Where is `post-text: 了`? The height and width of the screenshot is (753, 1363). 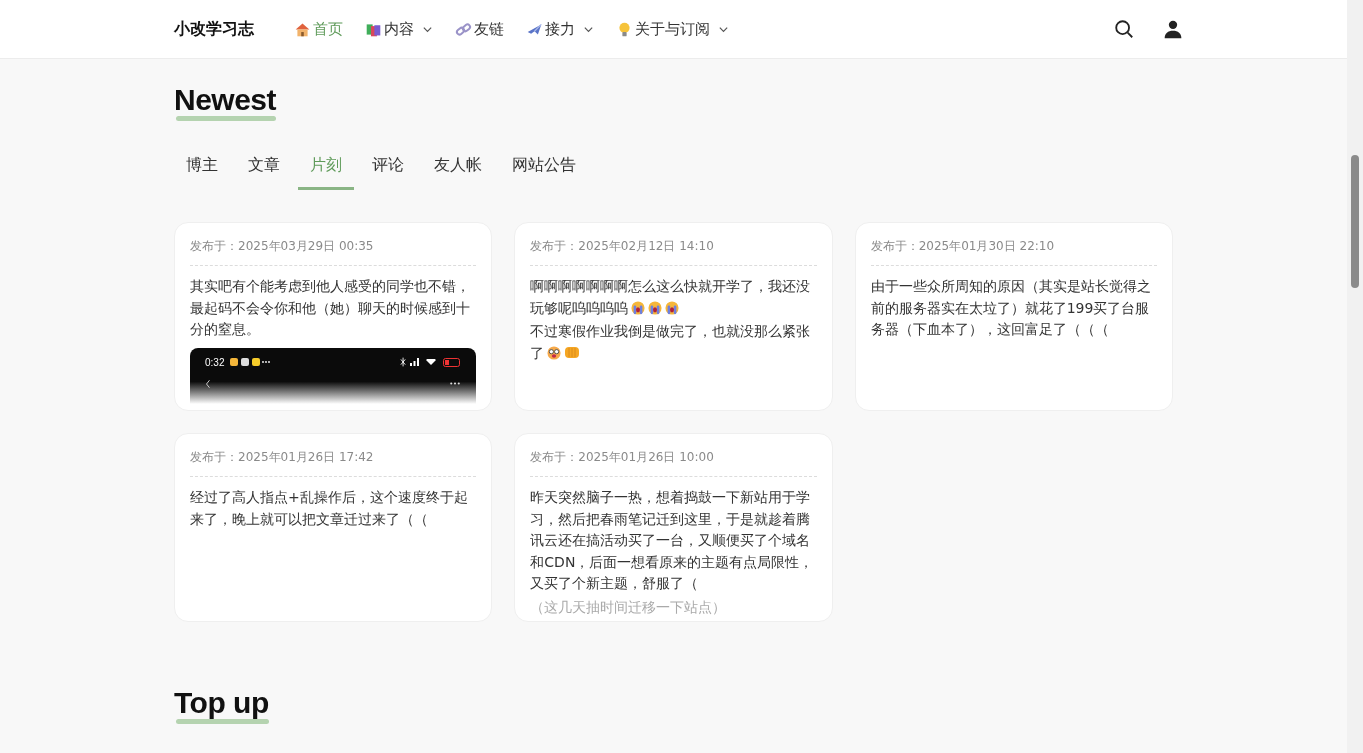 post-text: 了 is located at coordinates (537, 352).